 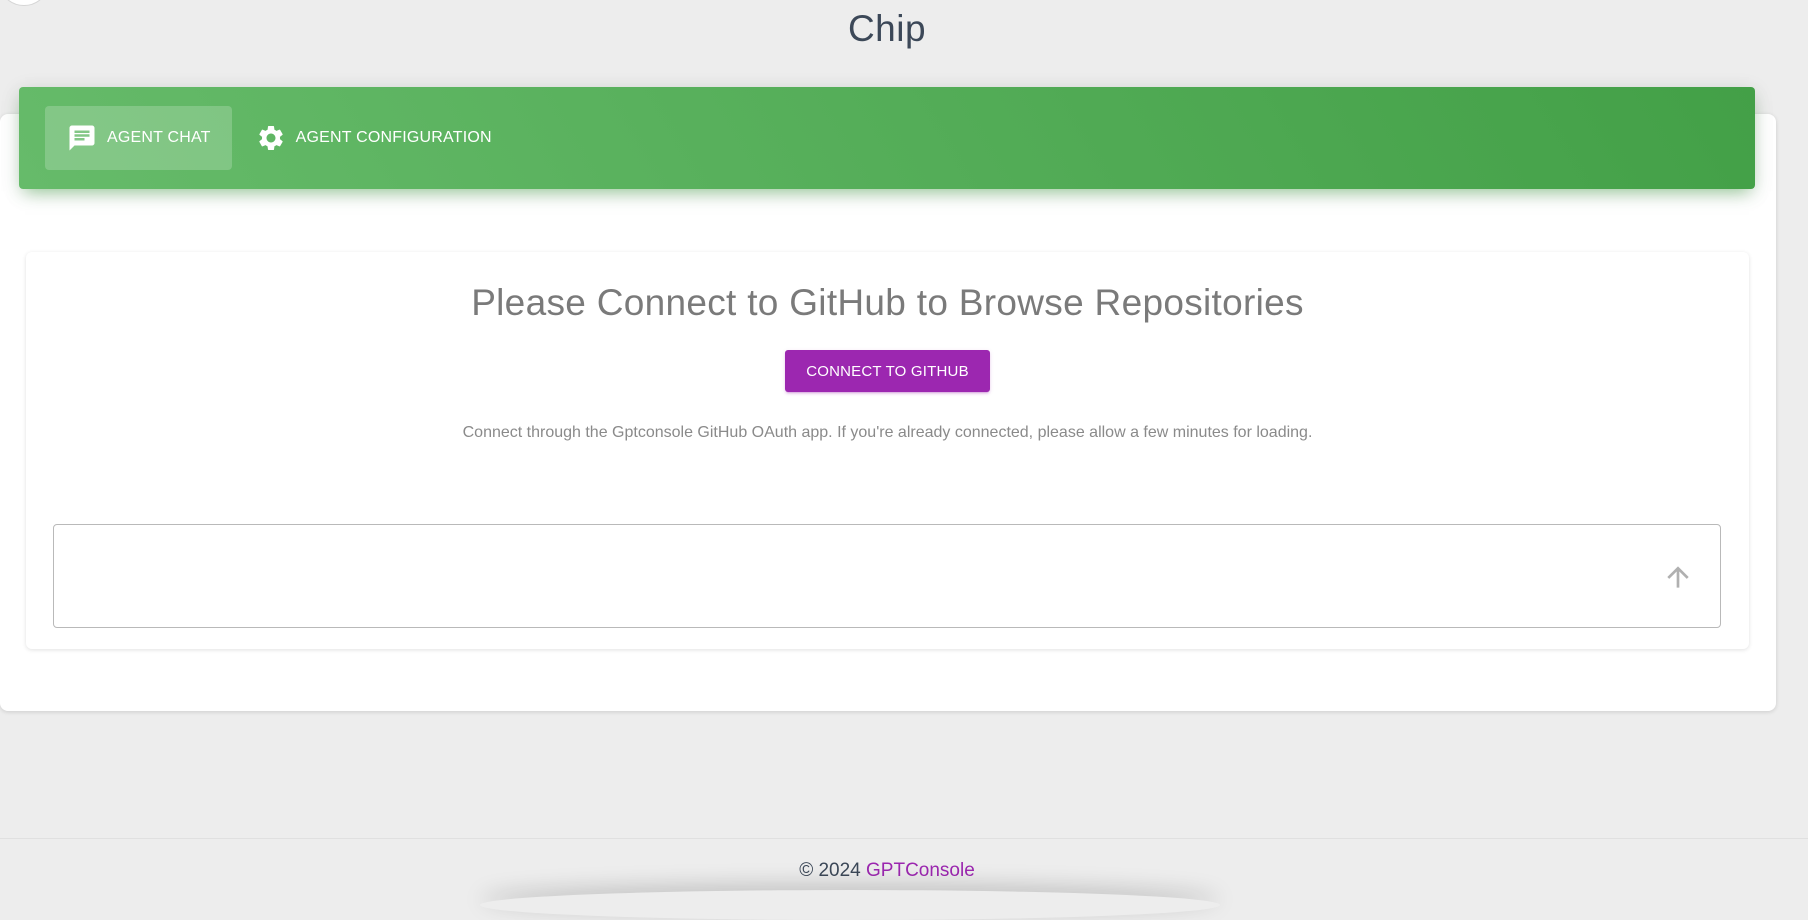 I want to click on footer: © 2024 GPTConsole, so click(x=887, y=871).